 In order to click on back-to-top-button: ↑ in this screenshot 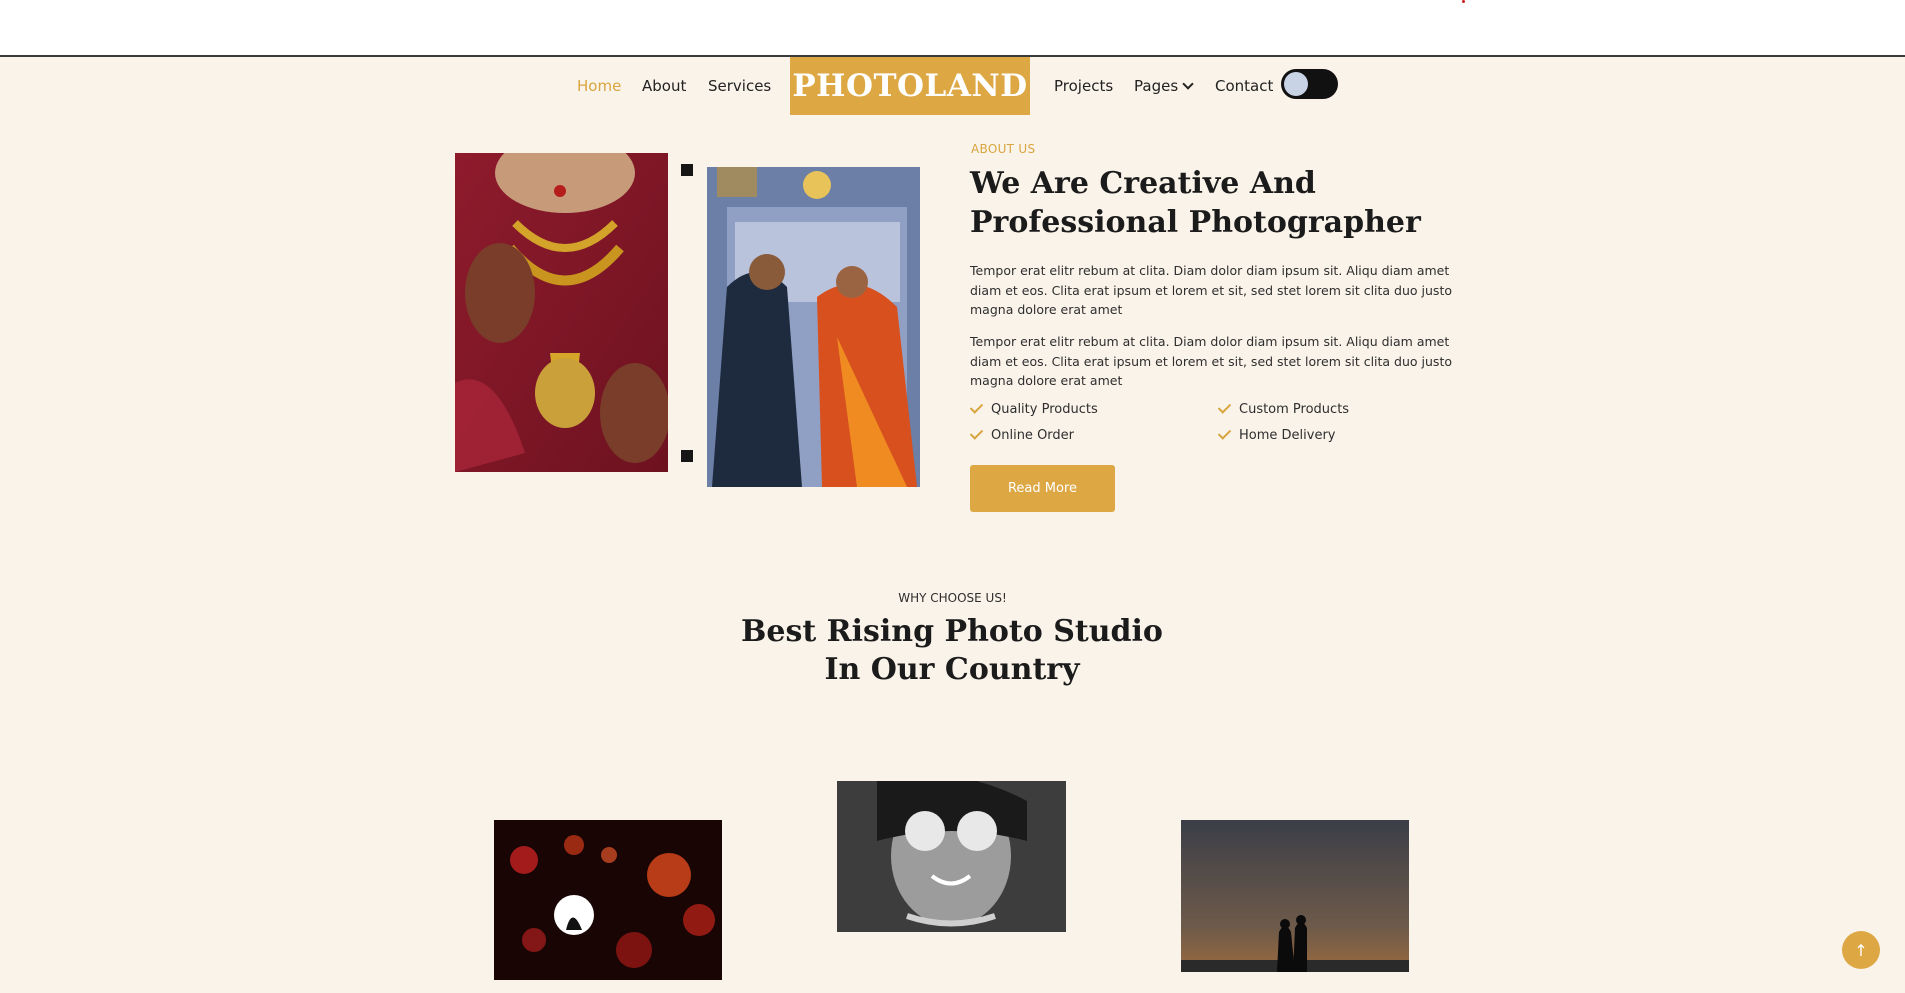, I will do `click(1861, 950)`.